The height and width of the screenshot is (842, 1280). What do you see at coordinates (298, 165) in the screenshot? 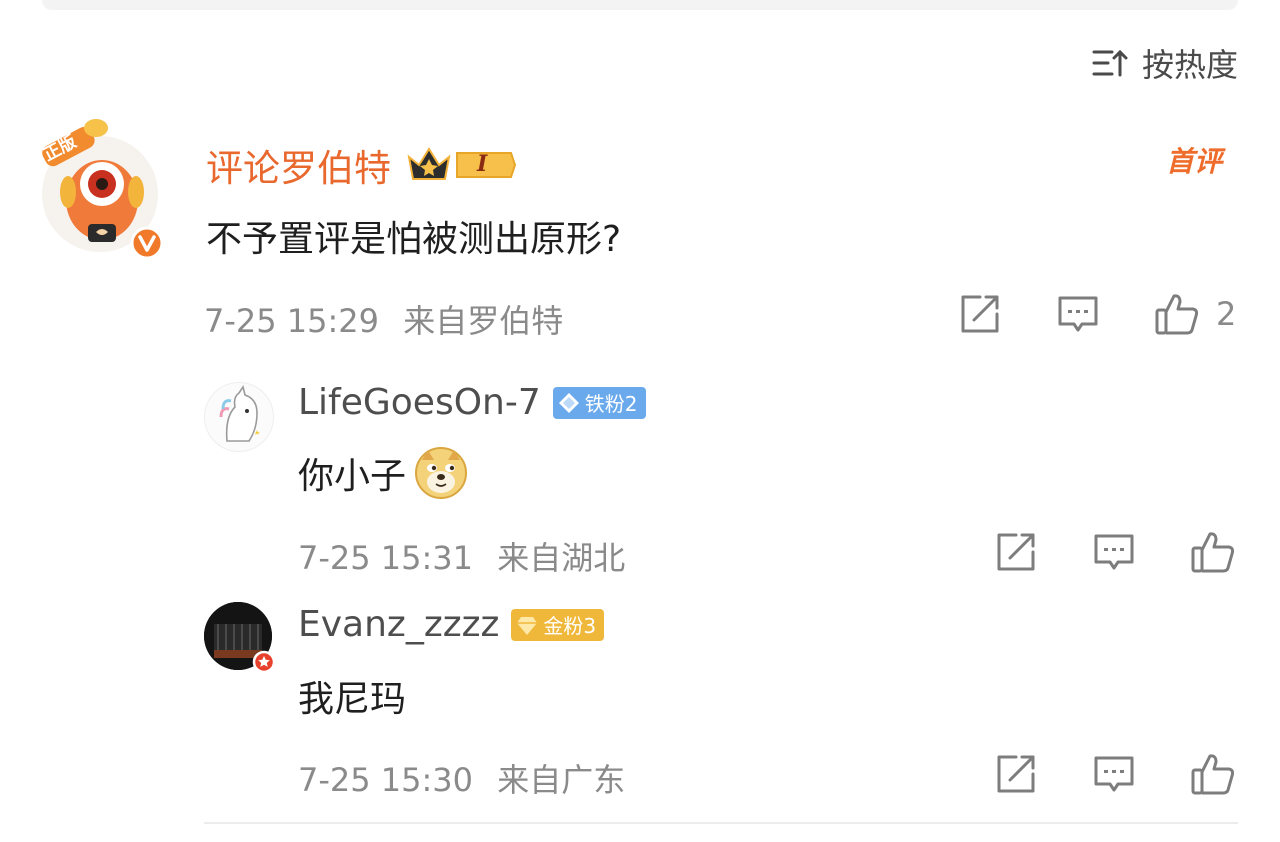
I see `comment-author-name: 评论罗伯特` at bounding box center [298, 165].